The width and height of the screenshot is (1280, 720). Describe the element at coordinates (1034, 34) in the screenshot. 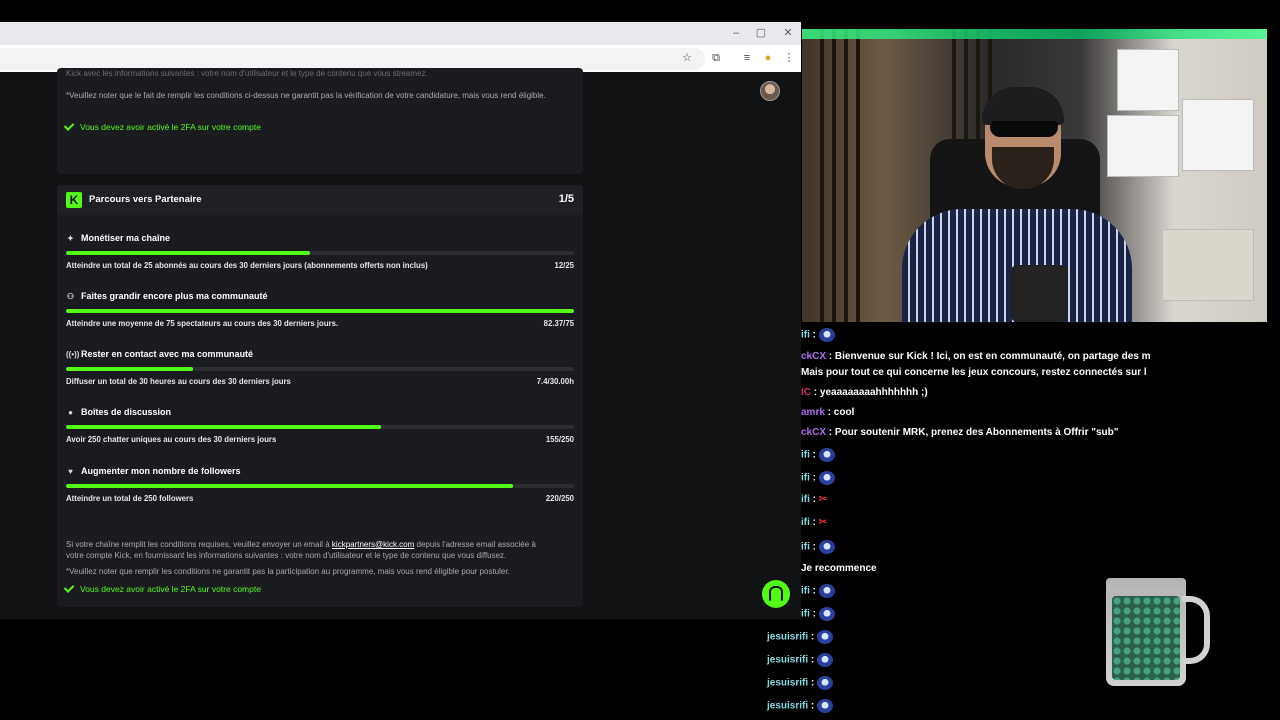

I see `neon-light` at that location.